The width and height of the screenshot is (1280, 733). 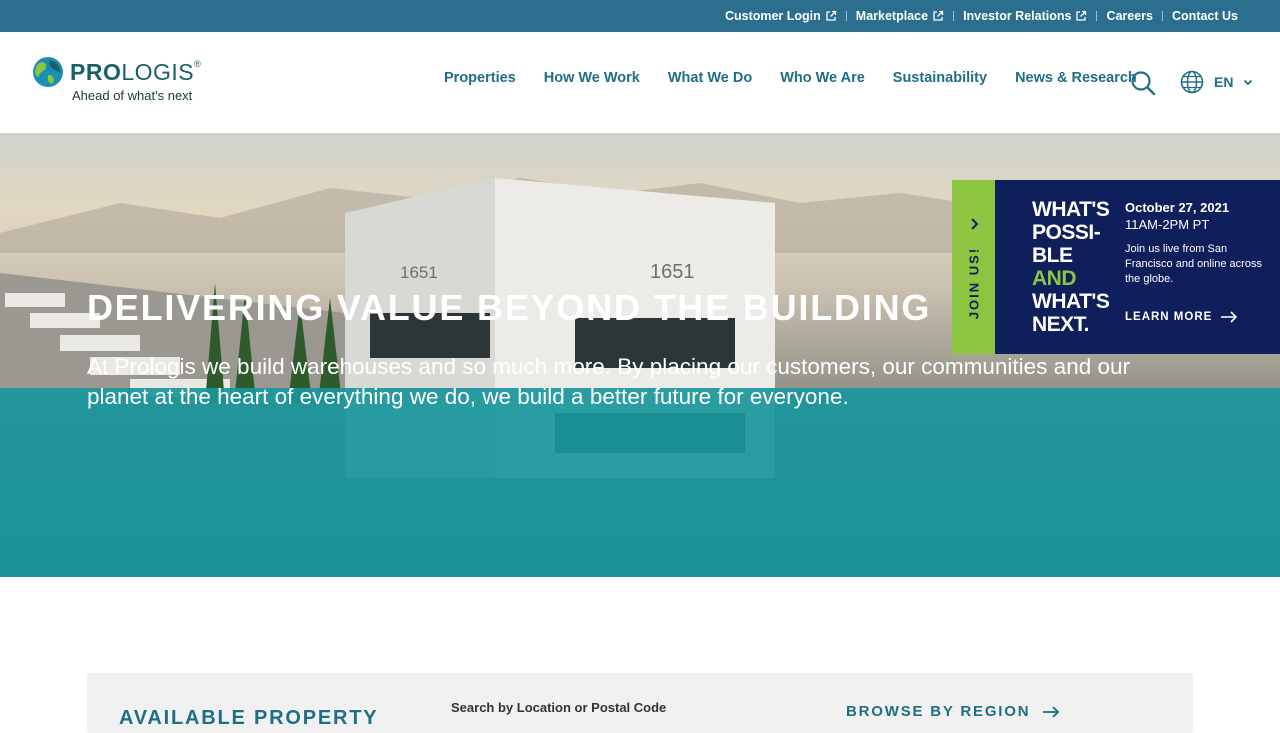 I want to click on utility-item-investor-relations: Investor Relations, so click(x=1025, y=16).